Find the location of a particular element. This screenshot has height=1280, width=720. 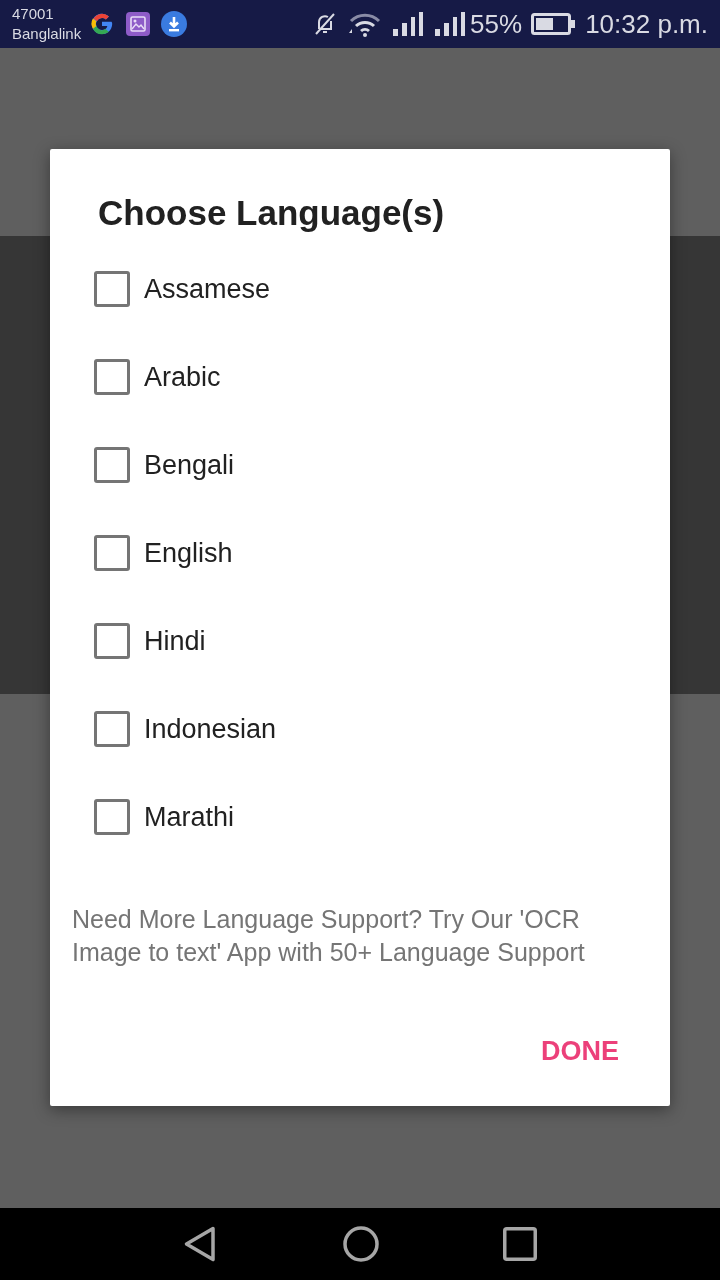

mute-icon is located at coordinates (325, 24).